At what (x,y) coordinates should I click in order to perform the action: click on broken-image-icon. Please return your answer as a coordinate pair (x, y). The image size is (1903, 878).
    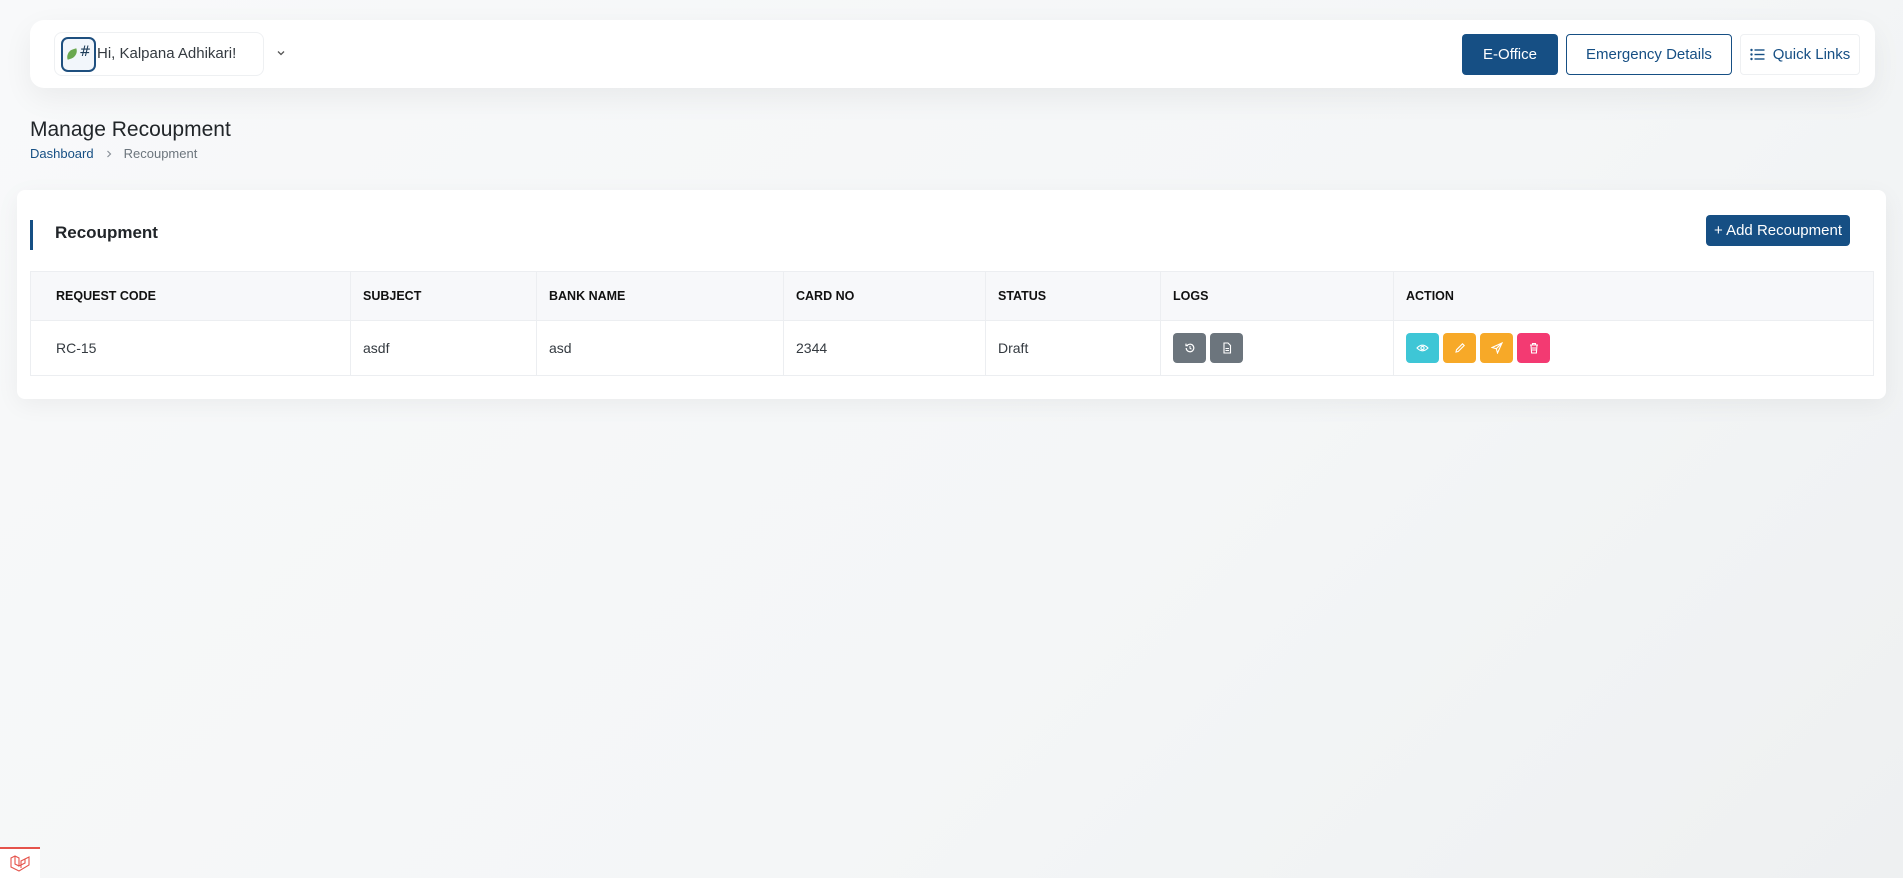
    Looking at the image, I should click on (72, 54).